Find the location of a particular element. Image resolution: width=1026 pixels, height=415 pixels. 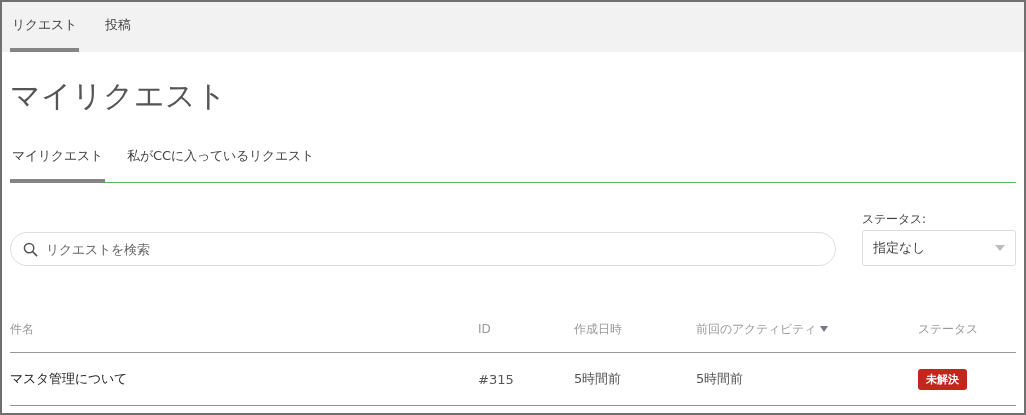

tab: マイリクエスト is located at coordinates (57, 165).